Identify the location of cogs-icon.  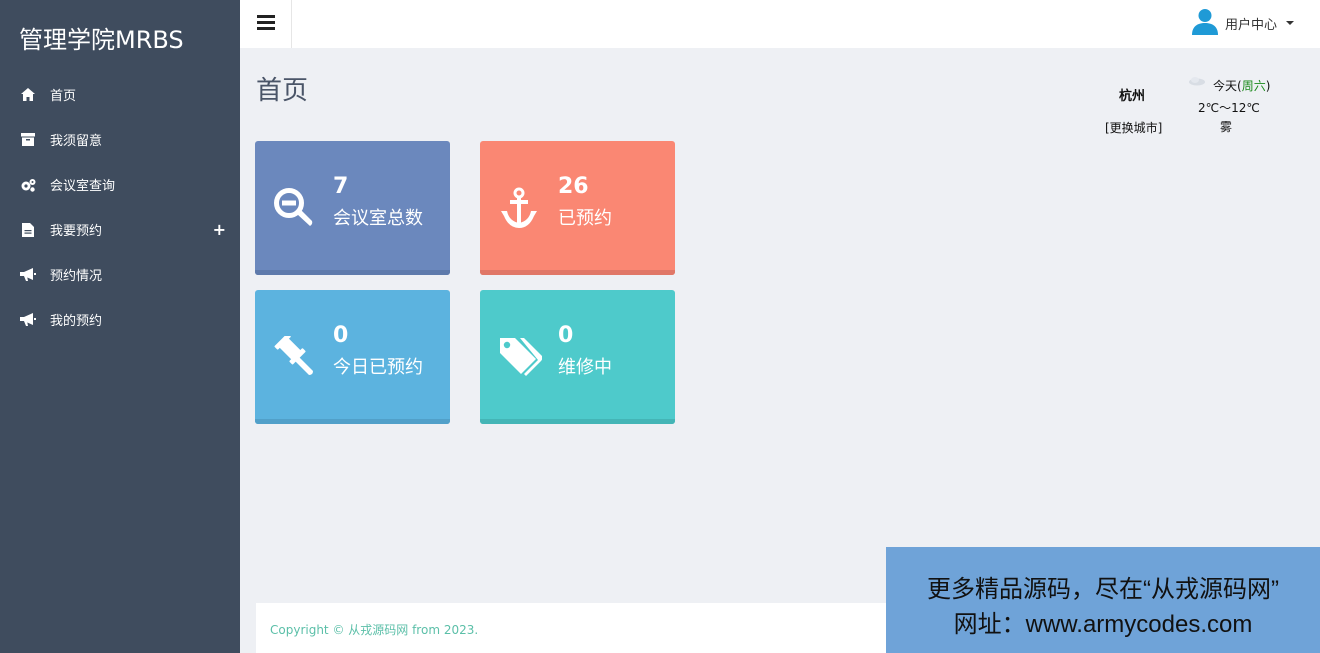
(28, 185).